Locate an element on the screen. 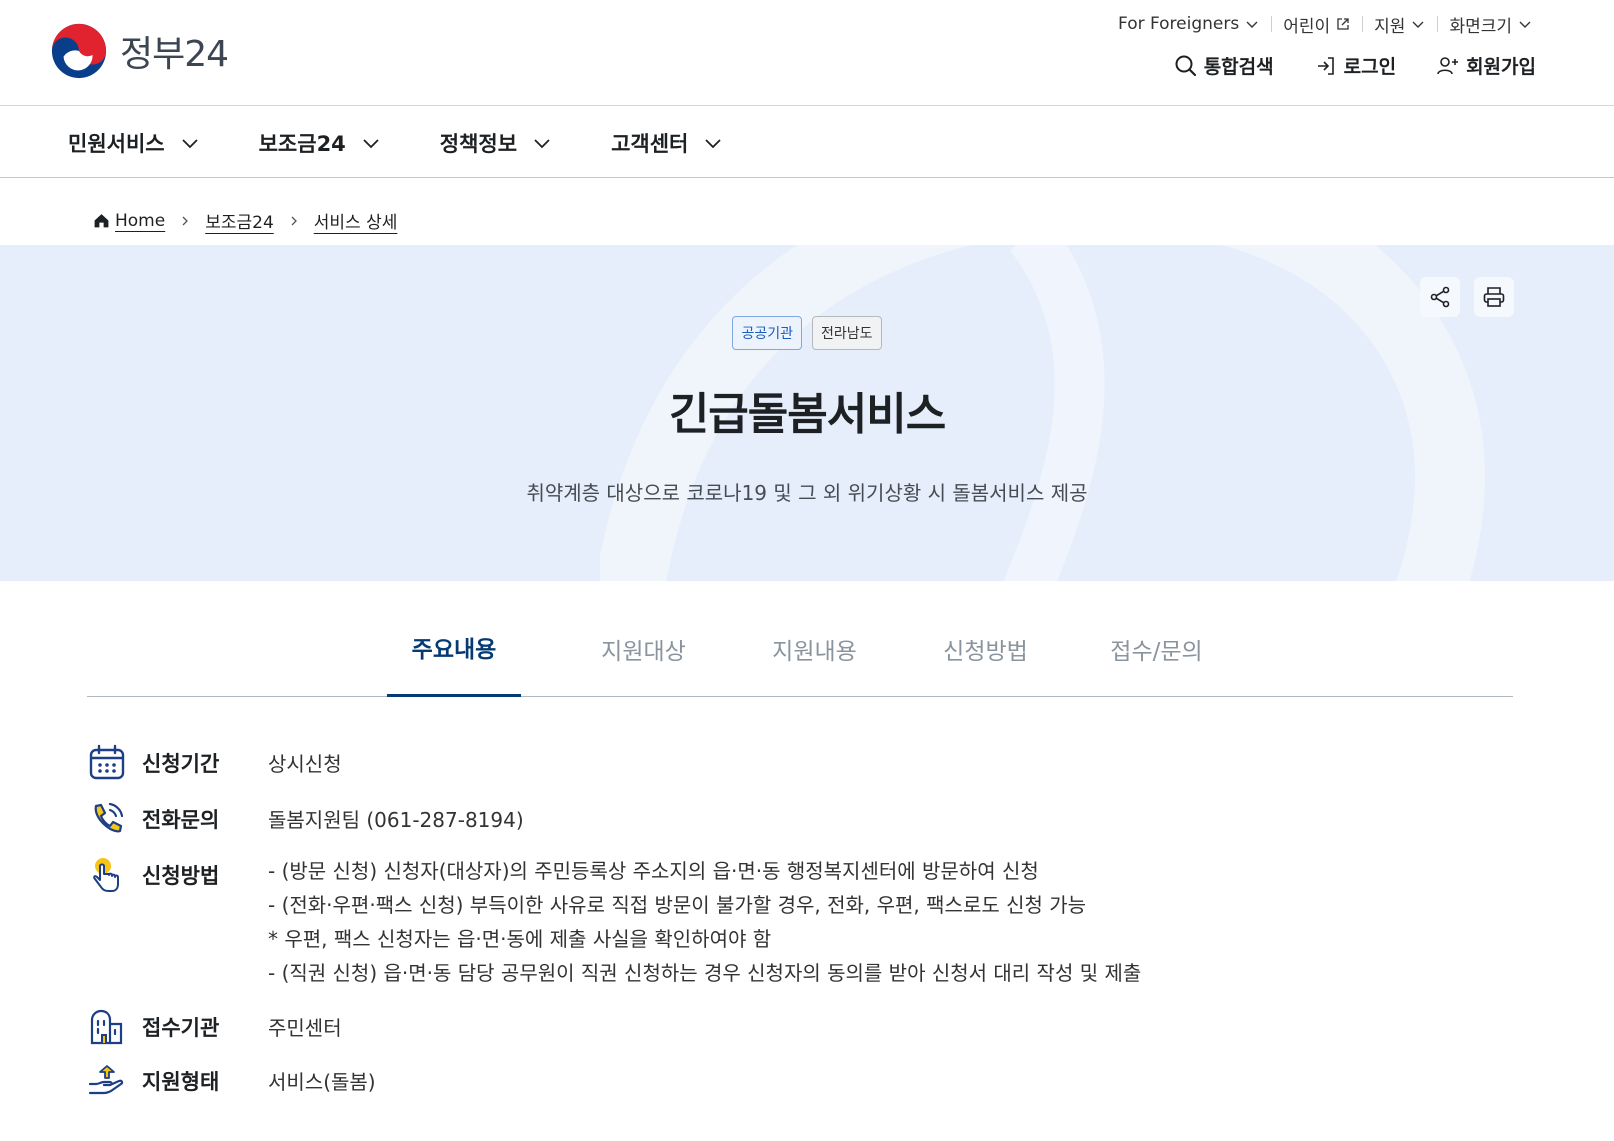  login-button: 로그인 is located at coordinates (1355, 65).